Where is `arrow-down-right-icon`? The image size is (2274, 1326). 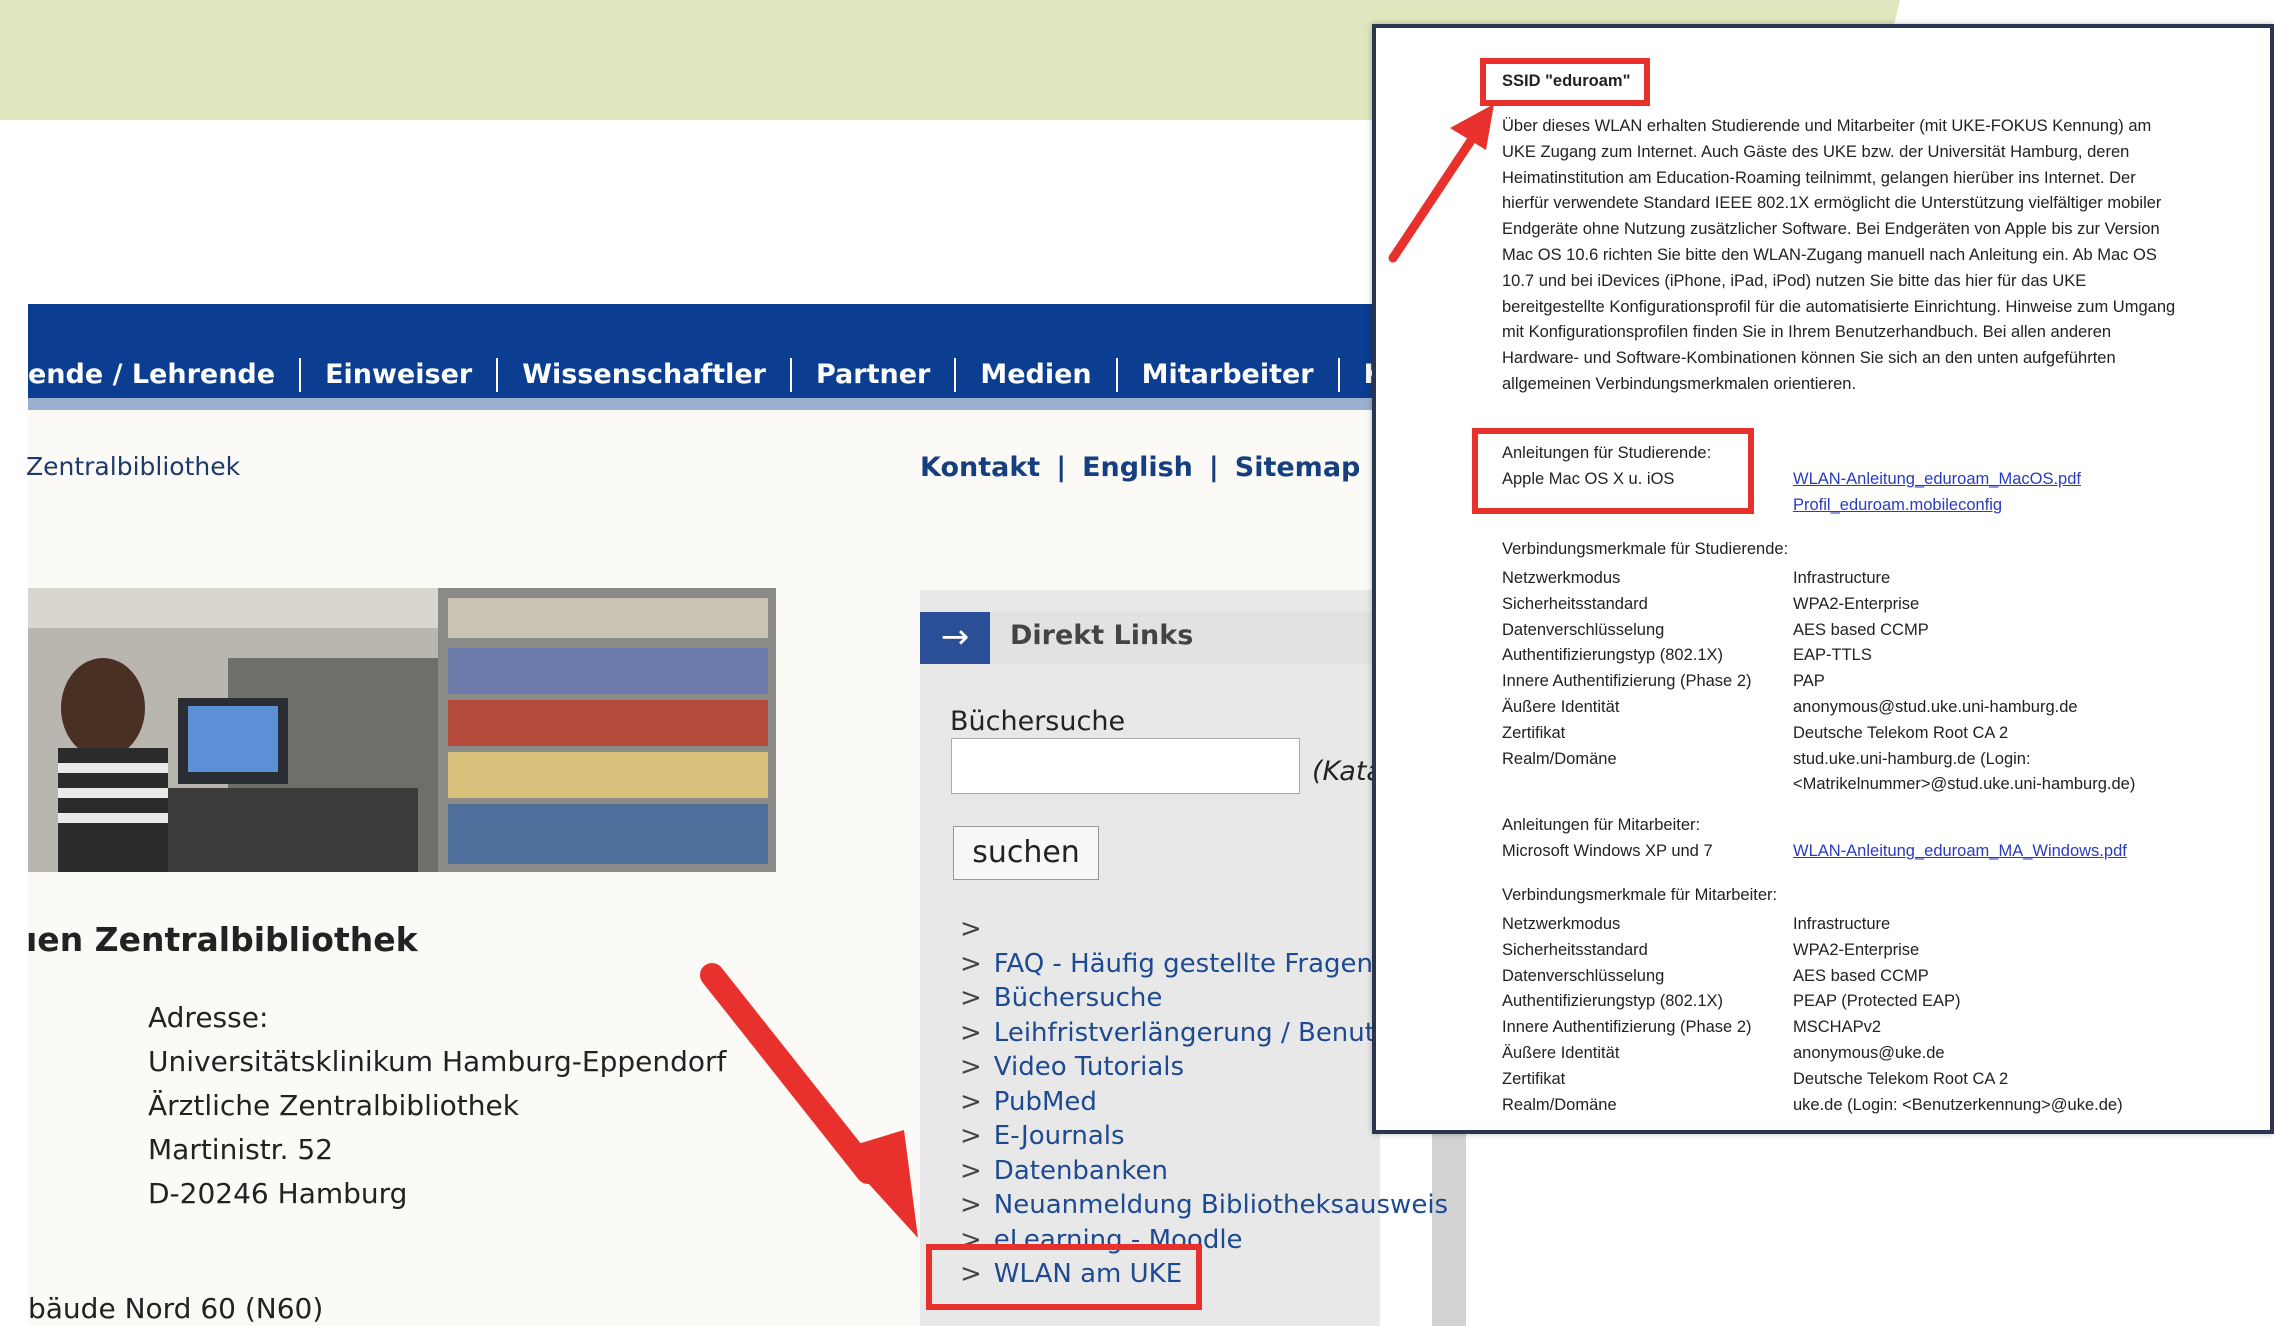
arrow-down-right-icon is located at coordinates (809, 1100).